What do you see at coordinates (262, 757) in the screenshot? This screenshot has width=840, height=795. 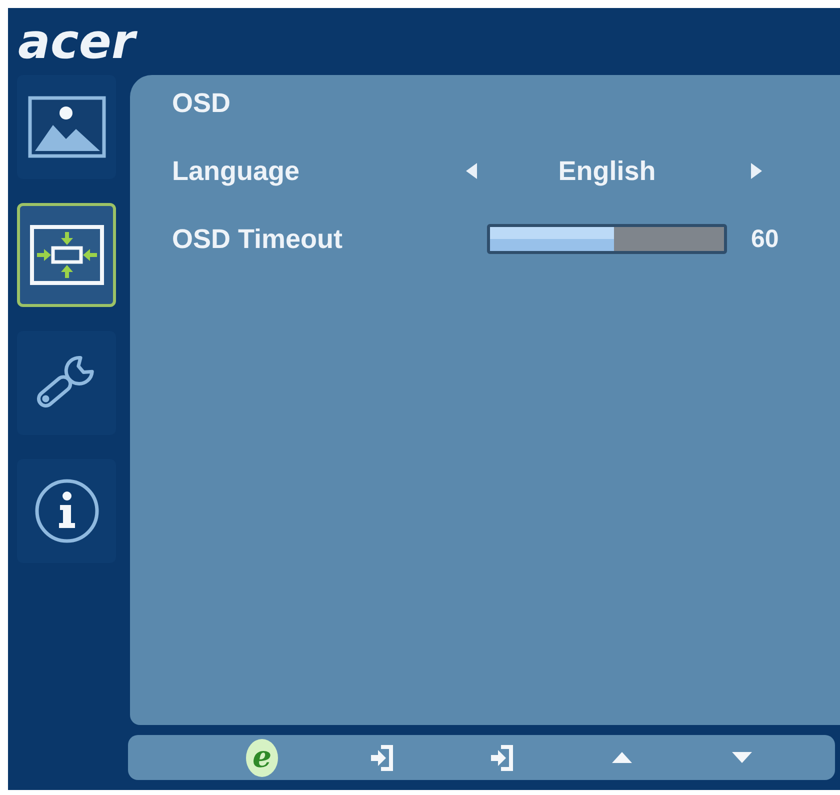 I see `mode-button: e` at bounding box center [262, 757].